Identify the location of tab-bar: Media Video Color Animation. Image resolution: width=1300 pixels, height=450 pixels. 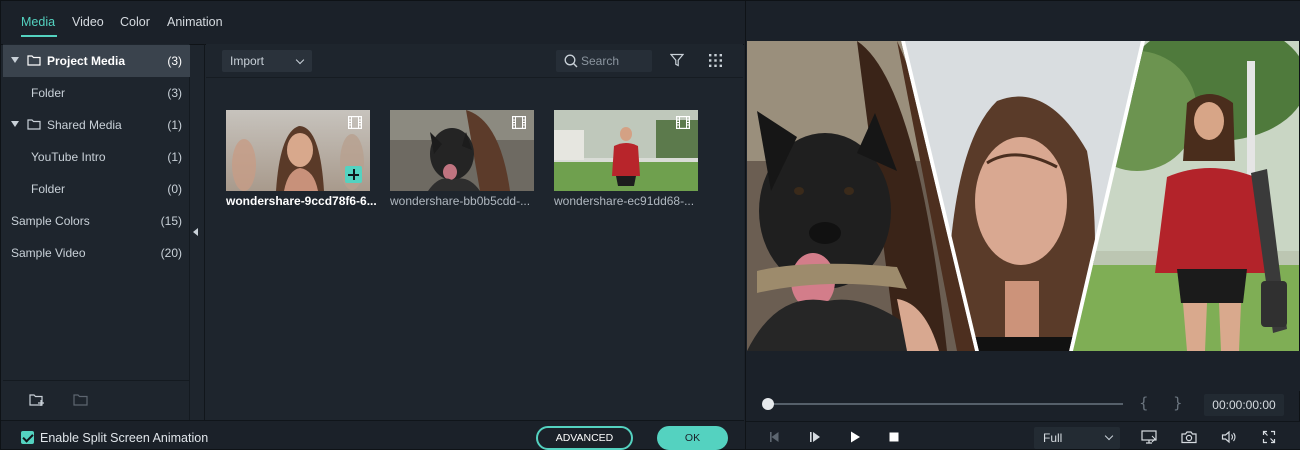
(372, 23).